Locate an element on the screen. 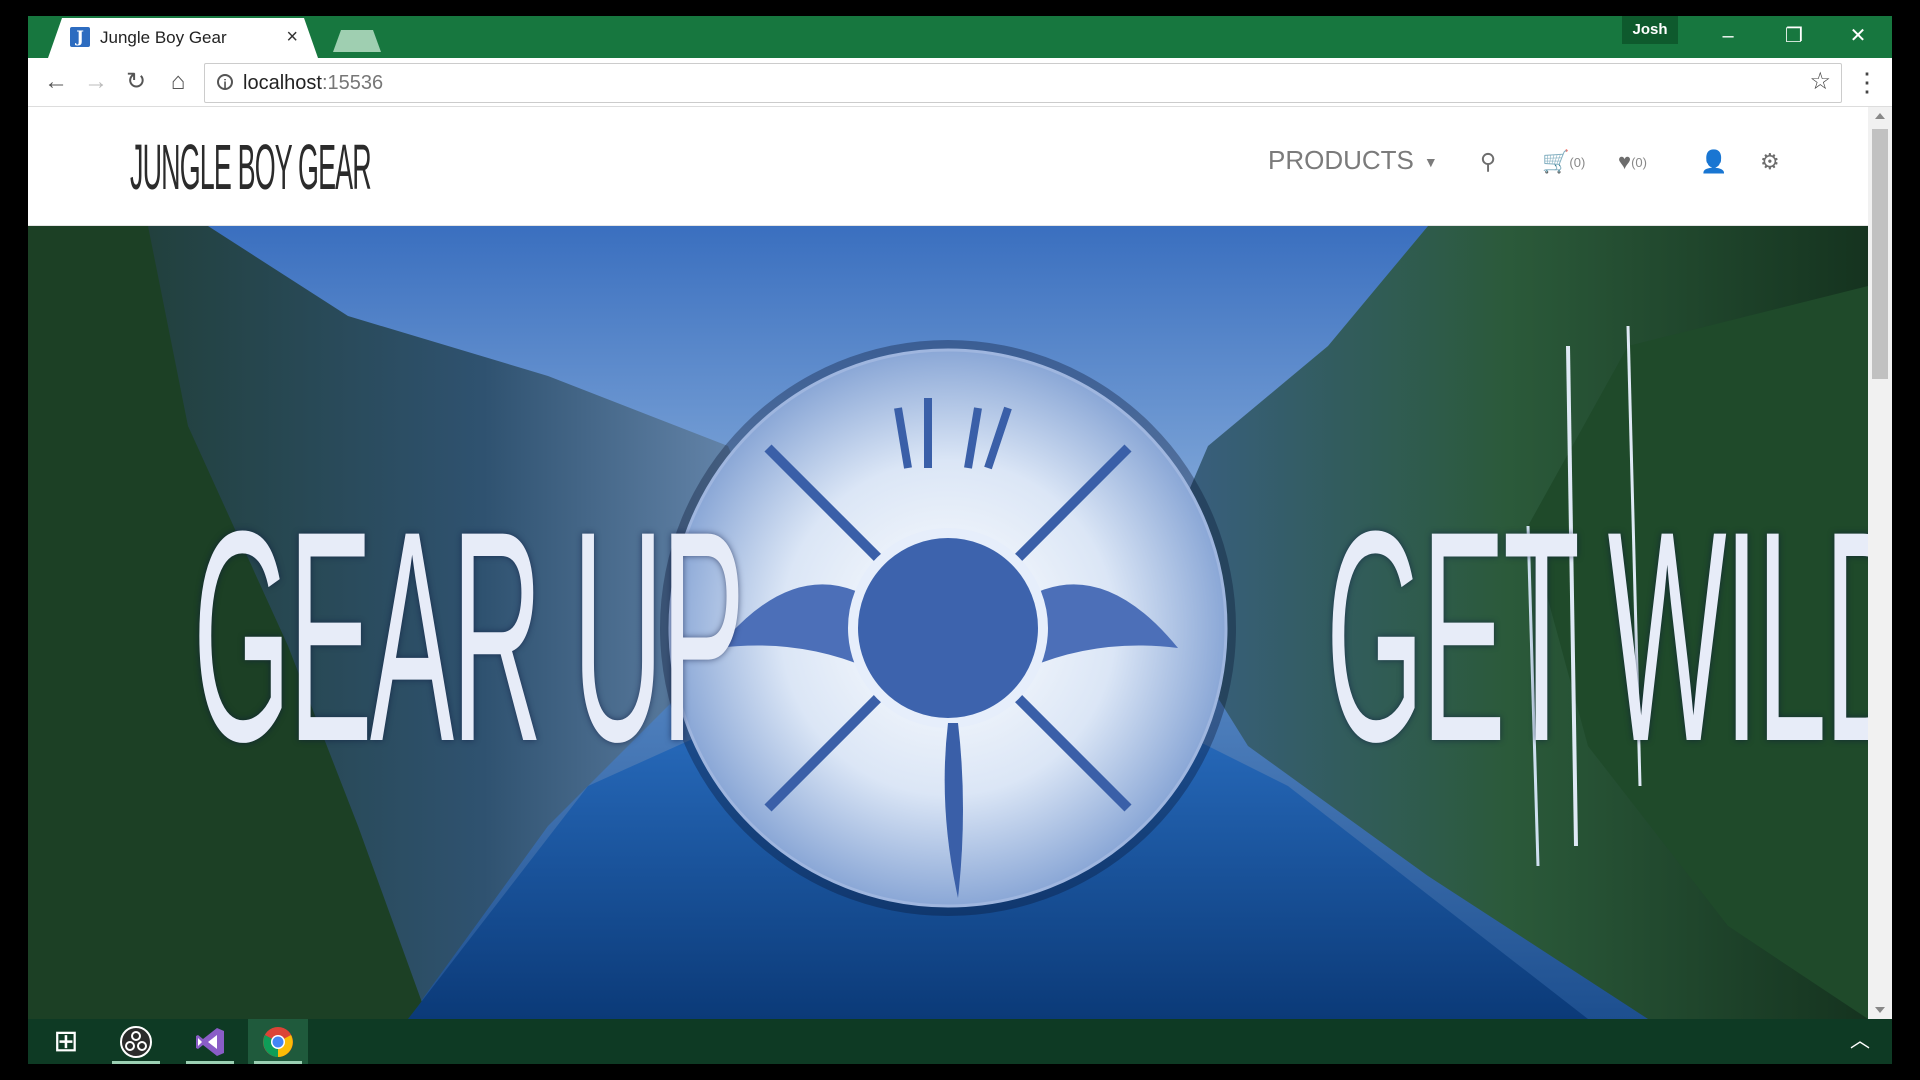 This screenshot has width=1920, height=1080. url-text: localhost:15536 is located at coordinates (313, 83).